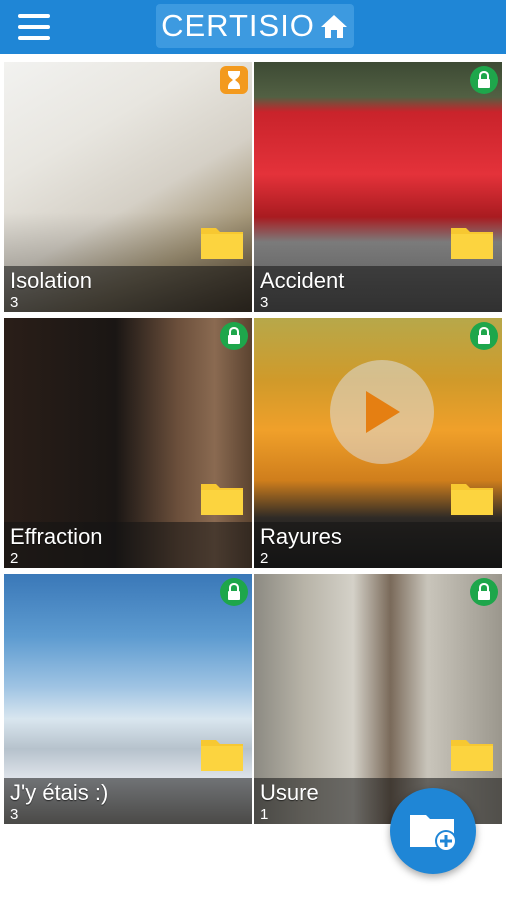 Image resolution: width=506 pixels, height=900 pixels. Describe the element at coordinates (289, 792) in the screenshot. I see `album-title: Usure` at that location.